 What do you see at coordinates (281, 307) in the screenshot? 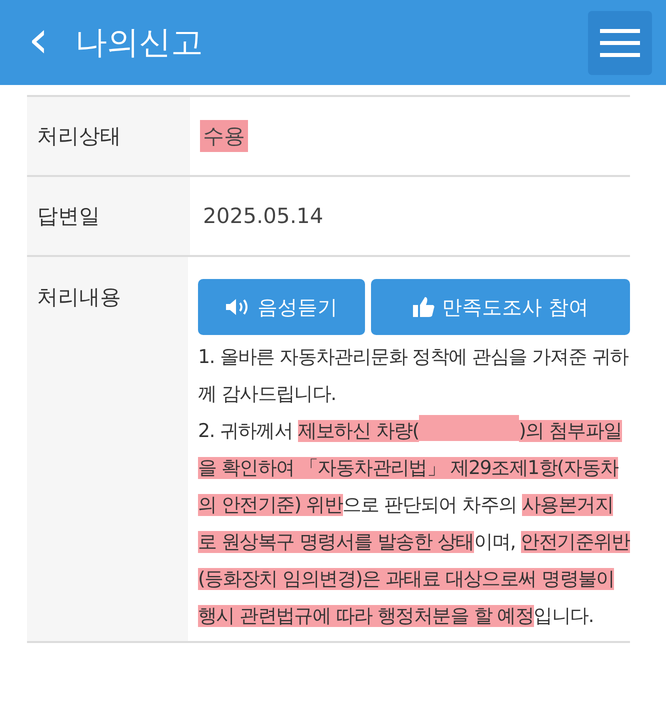
I see `listen-button: 음성듣기` at bounding box center [281, 307].